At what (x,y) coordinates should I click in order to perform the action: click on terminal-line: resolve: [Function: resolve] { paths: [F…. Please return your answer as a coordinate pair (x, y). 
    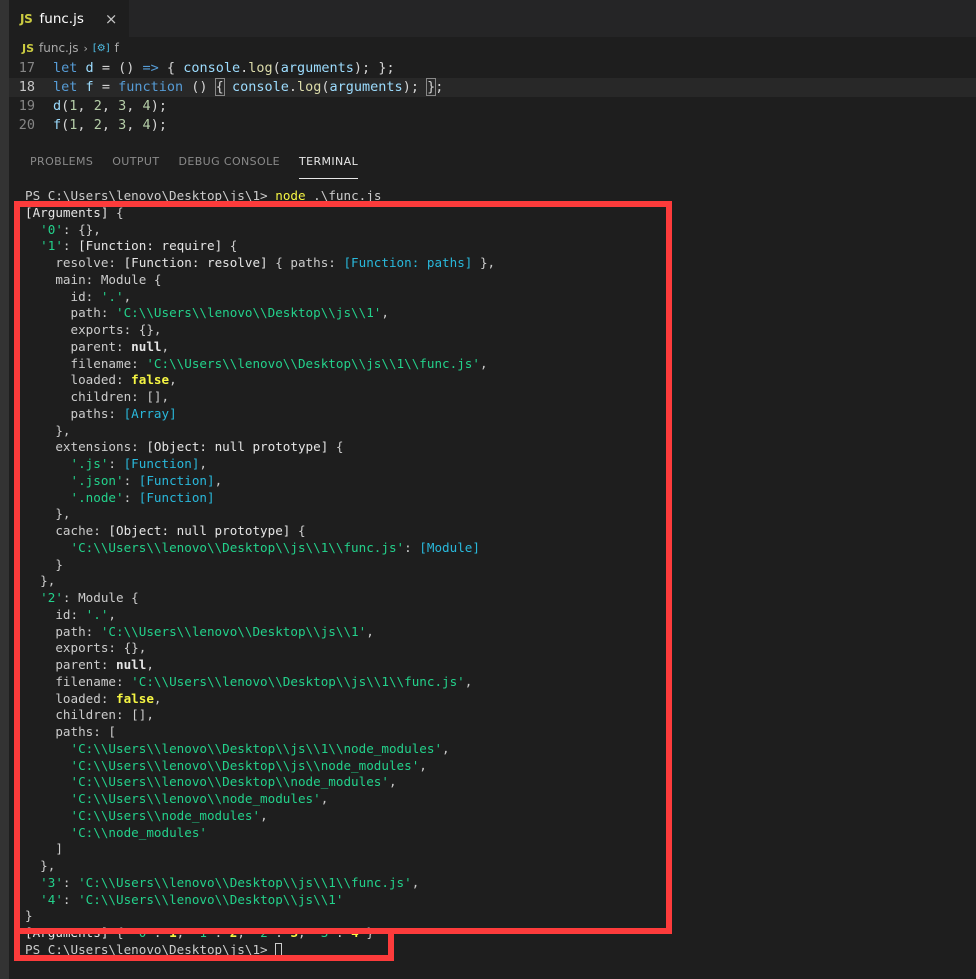
    Looking at the image, I should click on (260, 262).